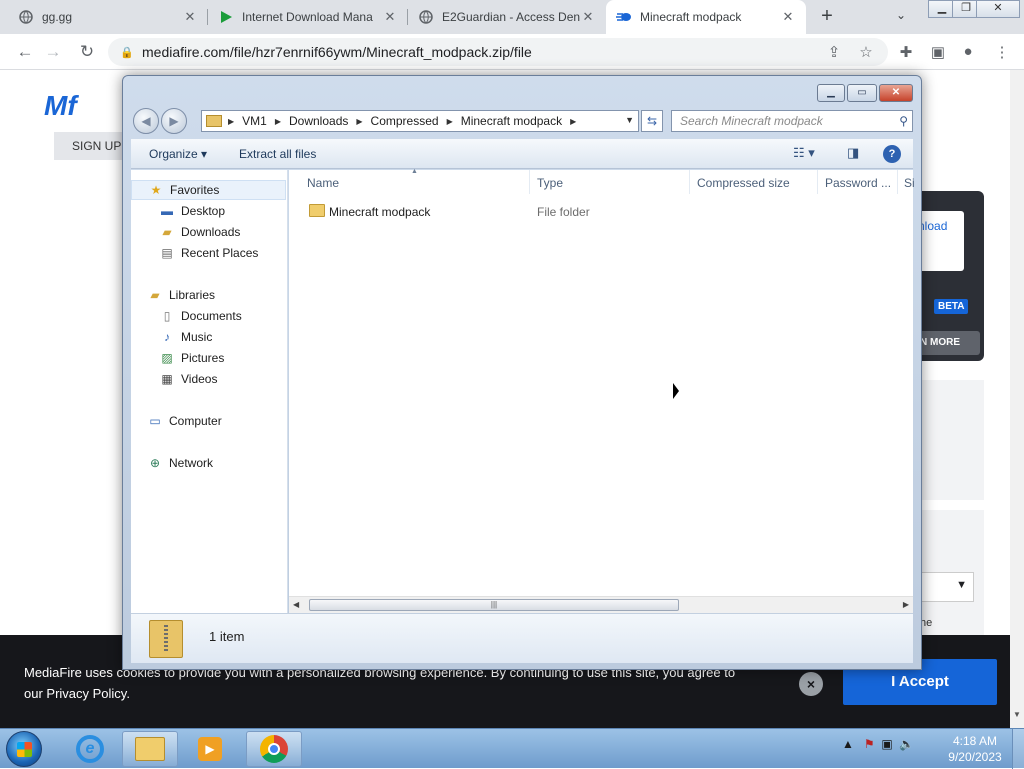  I want to click on maximize-icon: ▭, so click(862, 93).